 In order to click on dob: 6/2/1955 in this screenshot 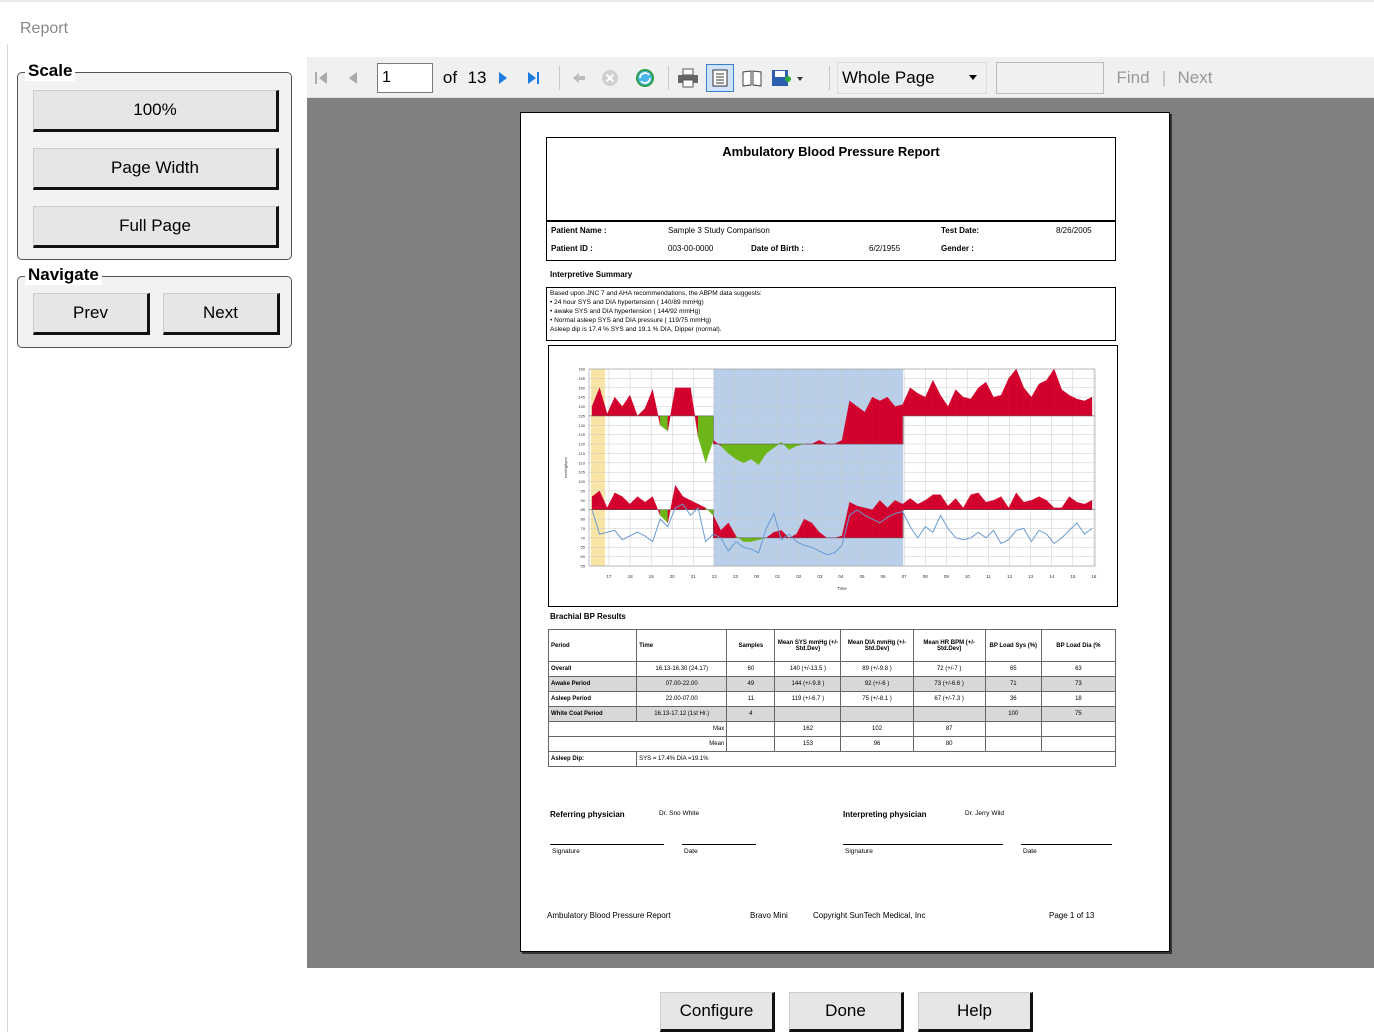, I will do `click(885, 248)`.